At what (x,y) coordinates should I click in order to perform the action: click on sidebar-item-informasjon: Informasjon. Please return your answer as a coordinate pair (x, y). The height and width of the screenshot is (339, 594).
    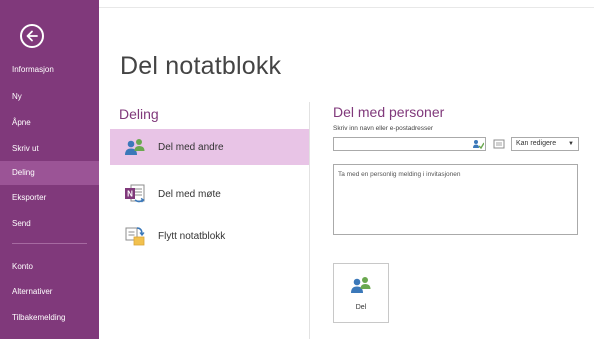
    Looking at the image, I should click on (49, 70).